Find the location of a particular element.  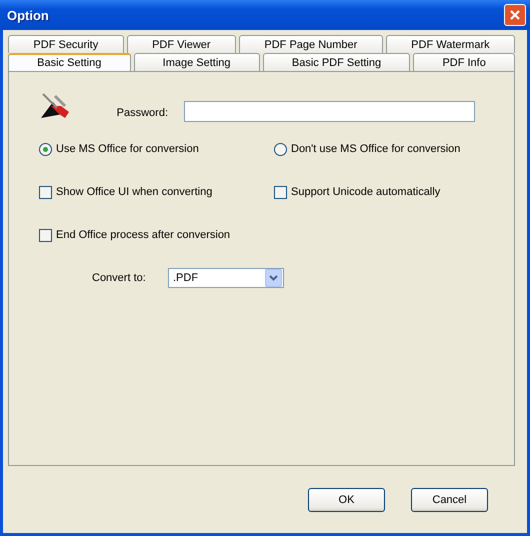

tab: PDF Page Number is located at coordinates (310, 44).